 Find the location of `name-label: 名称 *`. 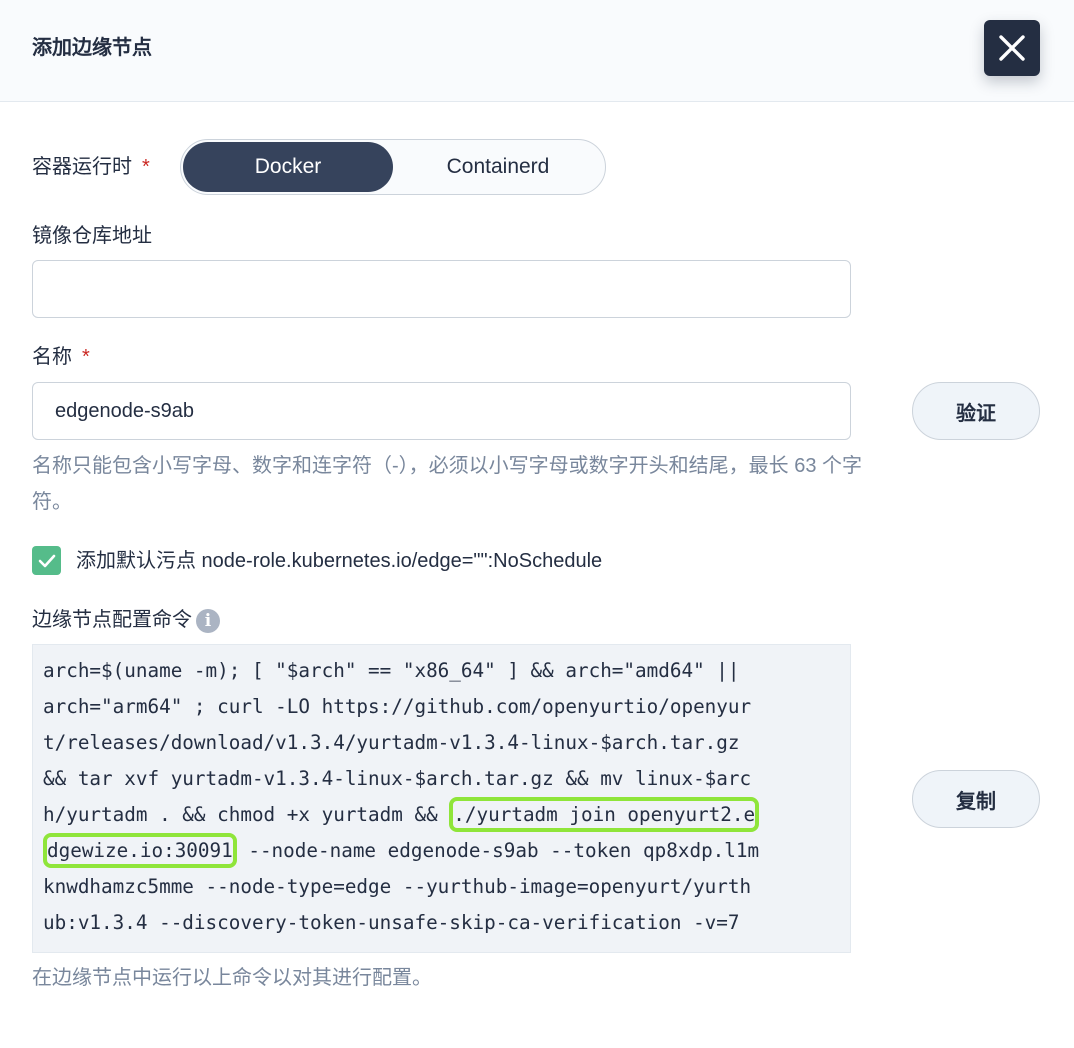

name-label: 名称 * is located at coordinates (61, 357).